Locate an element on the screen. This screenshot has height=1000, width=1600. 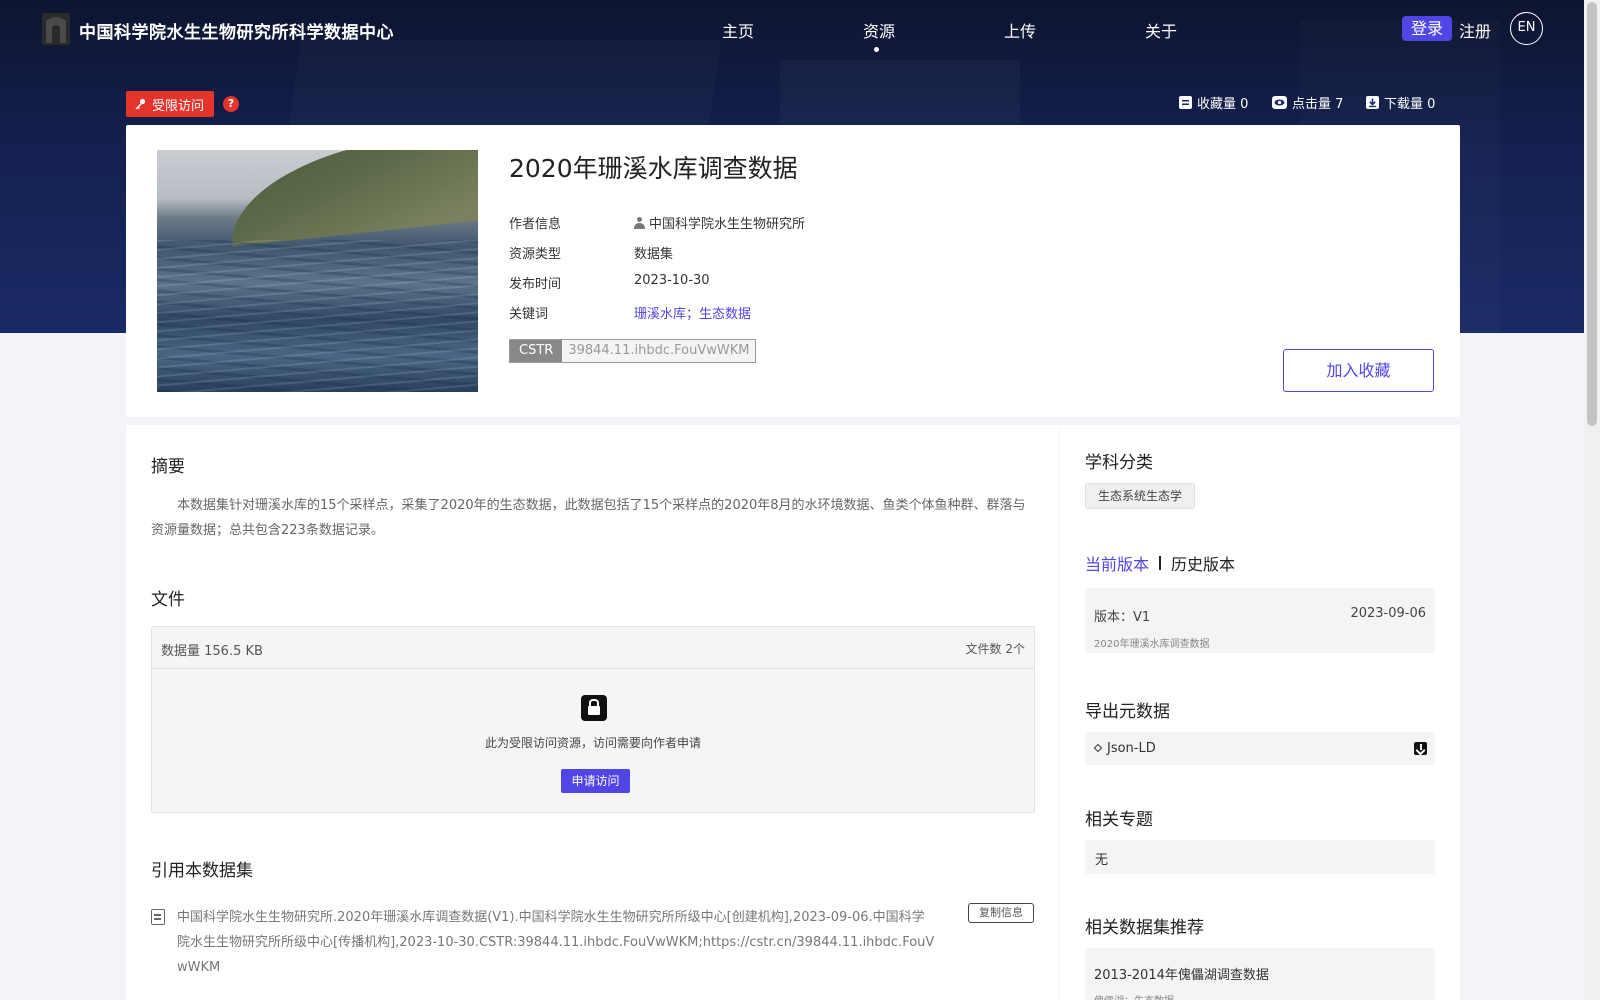
recommended-dataset-keywords: 傀儡湖；生态数据 is located at coordinates (1134, 996).